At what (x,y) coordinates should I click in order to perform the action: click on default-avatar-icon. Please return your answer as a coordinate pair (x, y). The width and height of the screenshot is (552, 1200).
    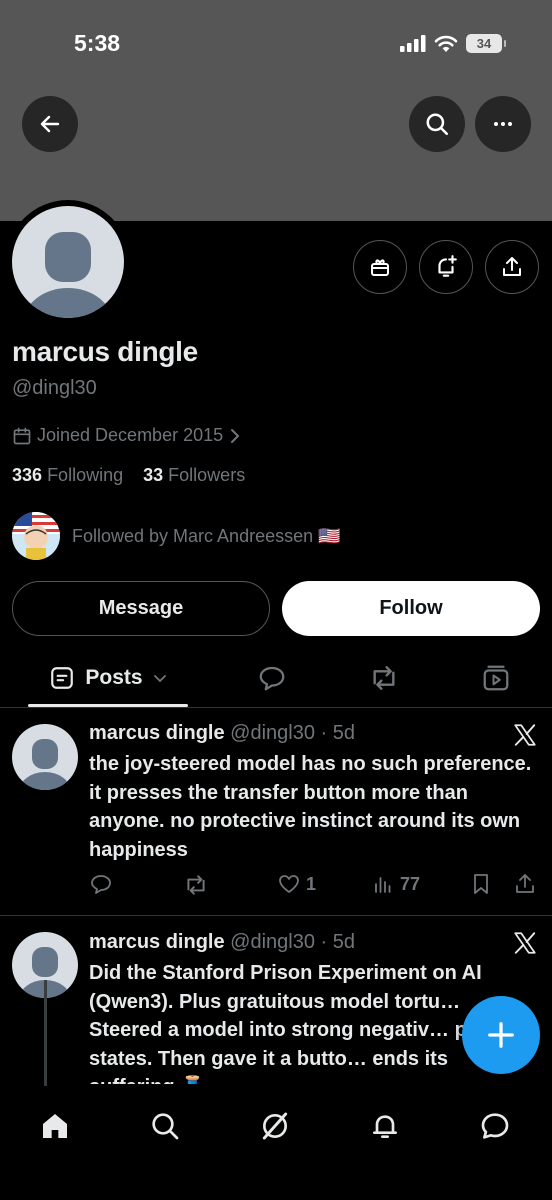
    Looking at the image, I should click on (68, 262).